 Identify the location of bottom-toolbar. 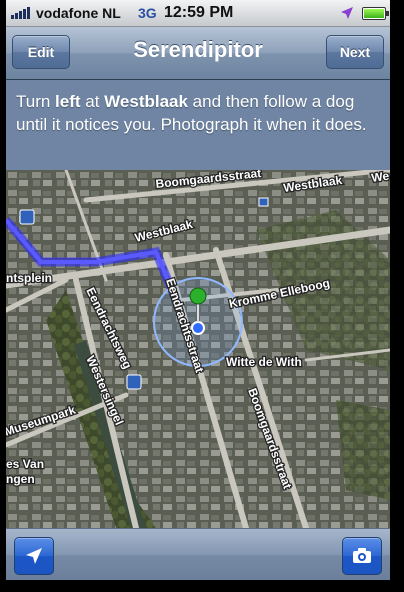
(198, 554).